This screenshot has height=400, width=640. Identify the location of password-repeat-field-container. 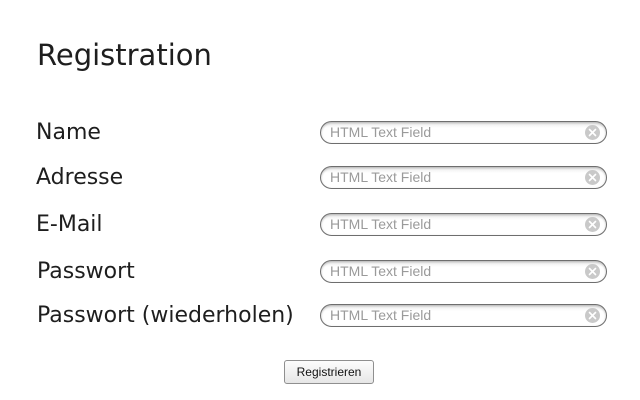
(463, 315).